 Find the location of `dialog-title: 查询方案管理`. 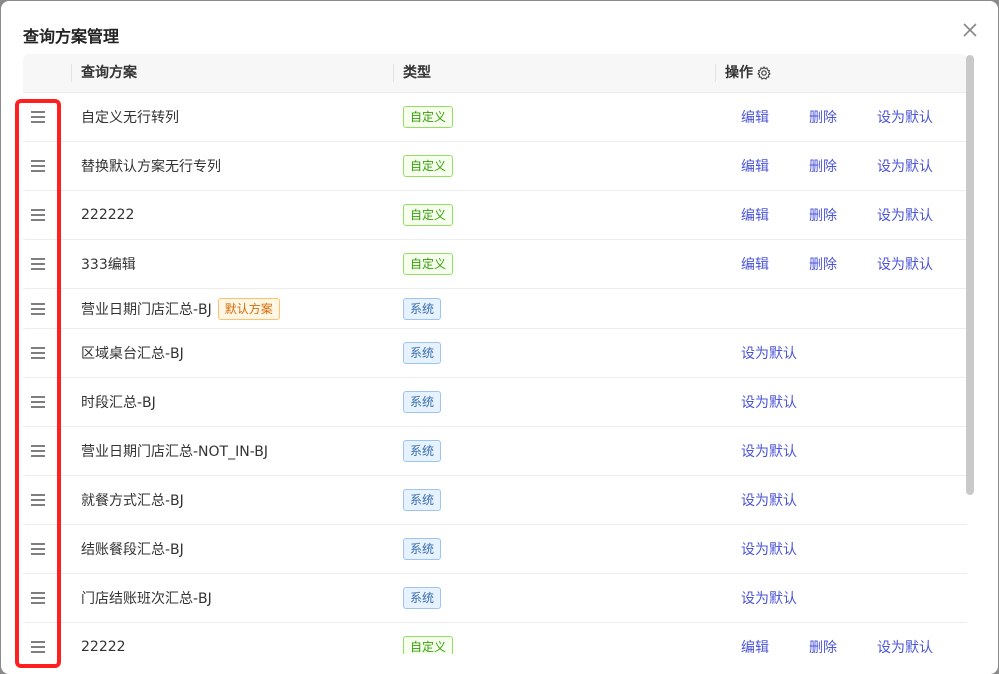

dialog-title: 查询方案管理 is located at coordinates (71, 36).